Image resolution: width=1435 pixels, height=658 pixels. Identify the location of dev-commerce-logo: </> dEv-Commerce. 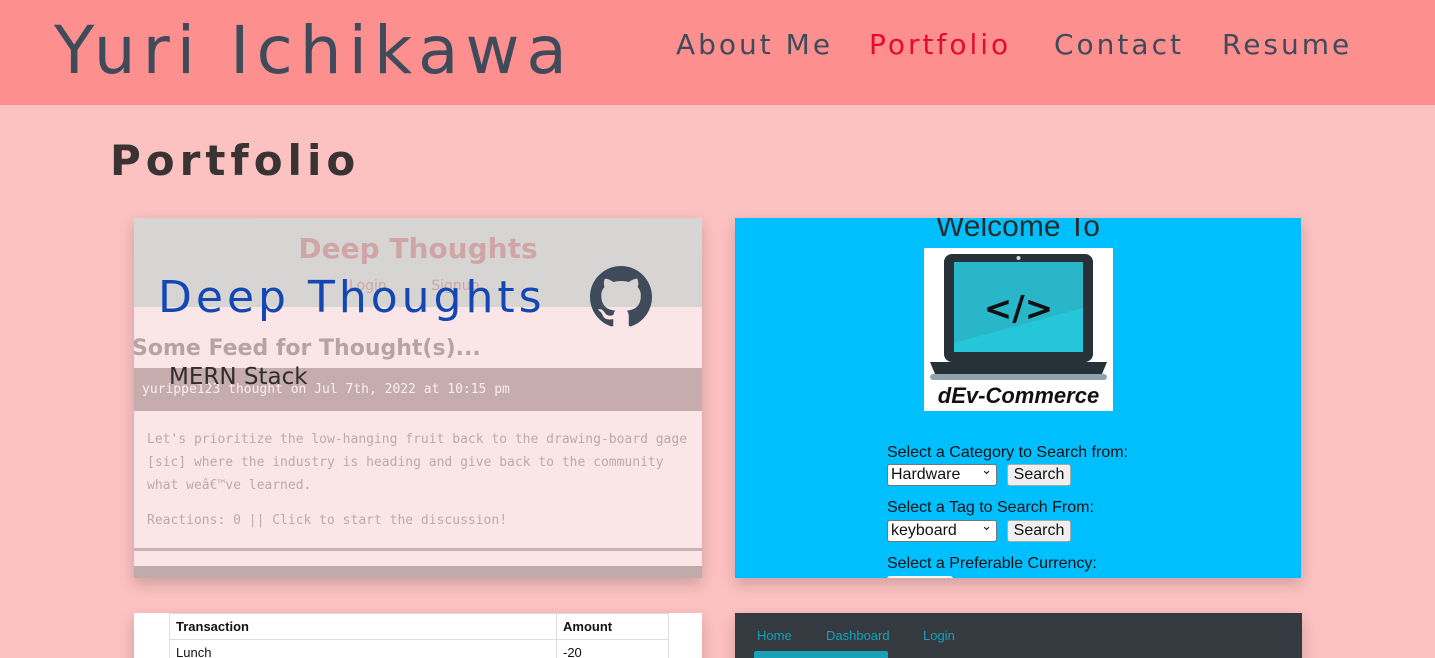
(1018, 329).